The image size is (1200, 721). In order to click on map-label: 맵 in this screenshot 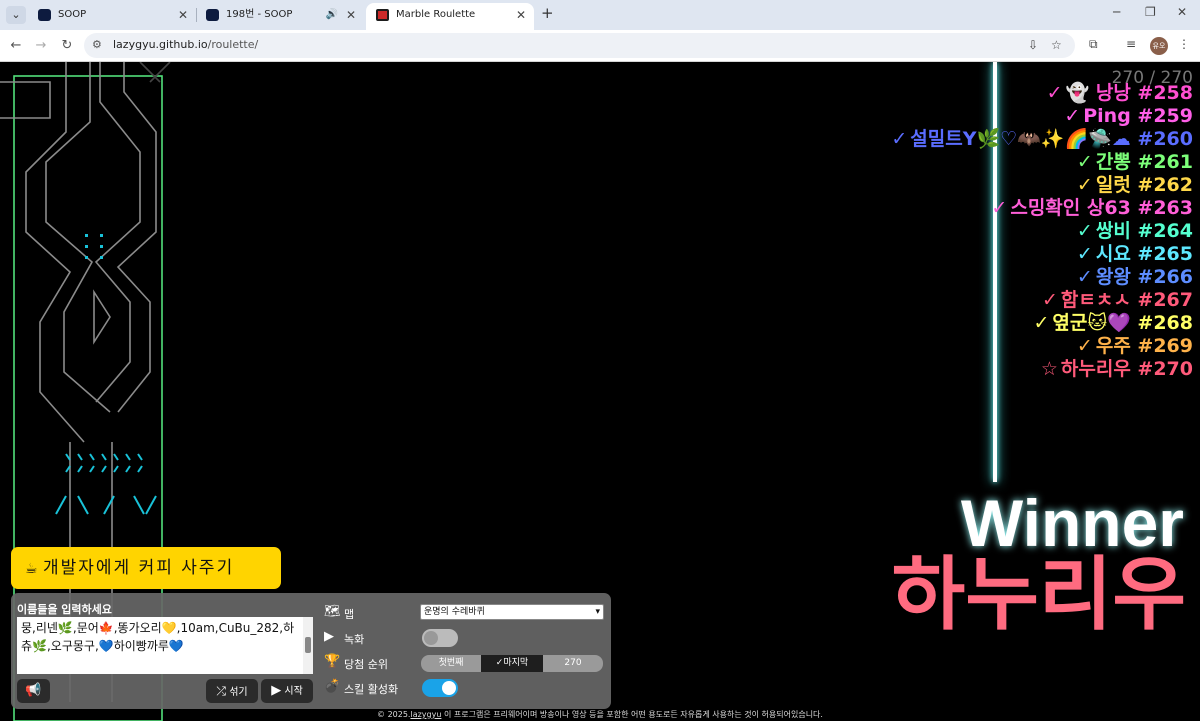, I will do `click(349, 614)`.